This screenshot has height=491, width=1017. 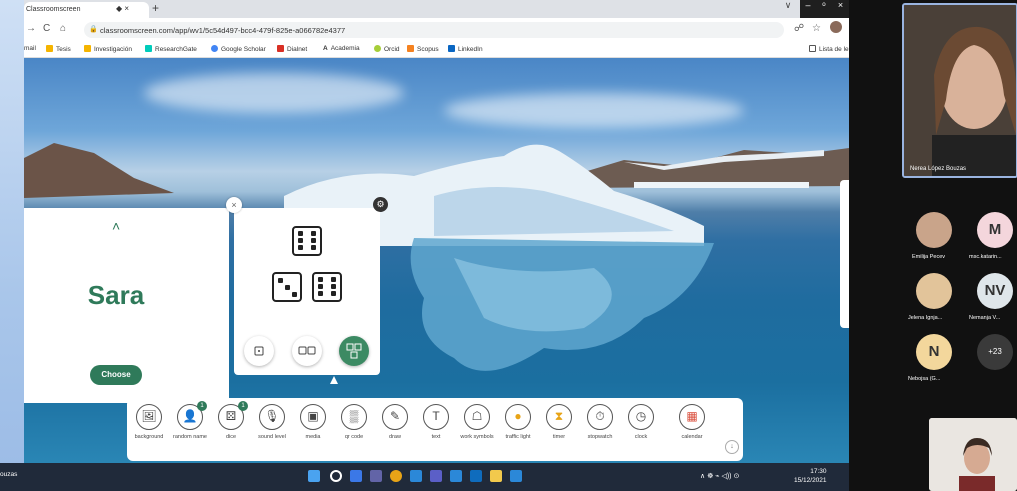 I want to click on tool-qr-code: ▒ qr code, so click(x=354, y=422).